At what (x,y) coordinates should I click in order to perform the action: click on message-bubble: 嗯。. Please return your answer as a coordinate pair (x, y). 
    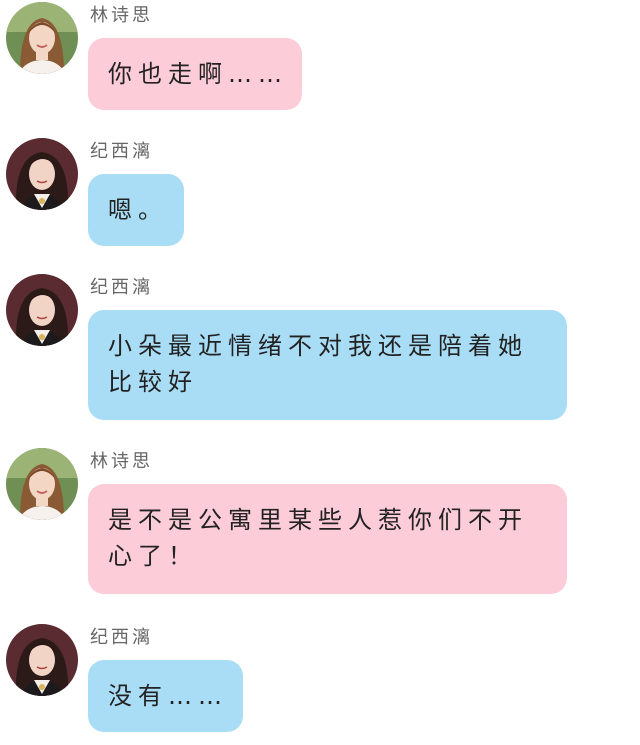
    Looking at the image, I should click on (136, 210).